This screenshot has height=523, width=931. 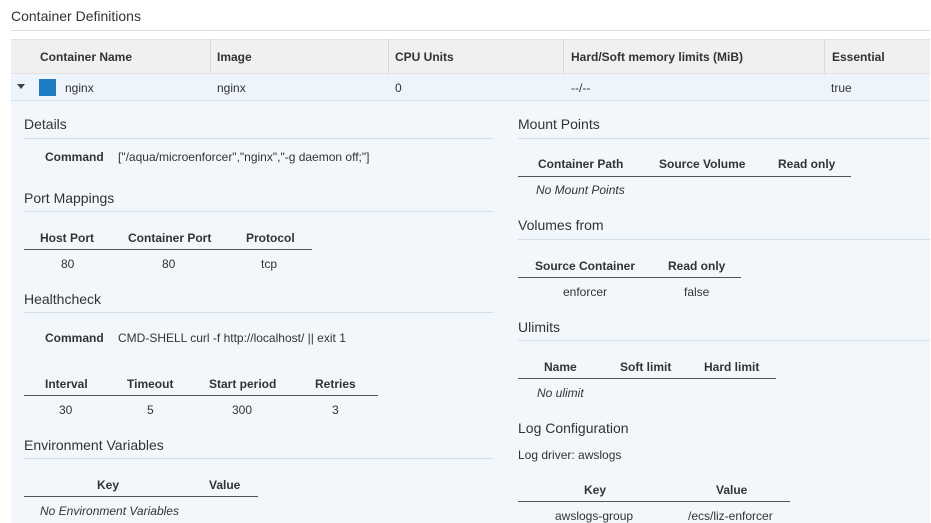 I want to click on container-color-swatch, so click(x=47, y=87).